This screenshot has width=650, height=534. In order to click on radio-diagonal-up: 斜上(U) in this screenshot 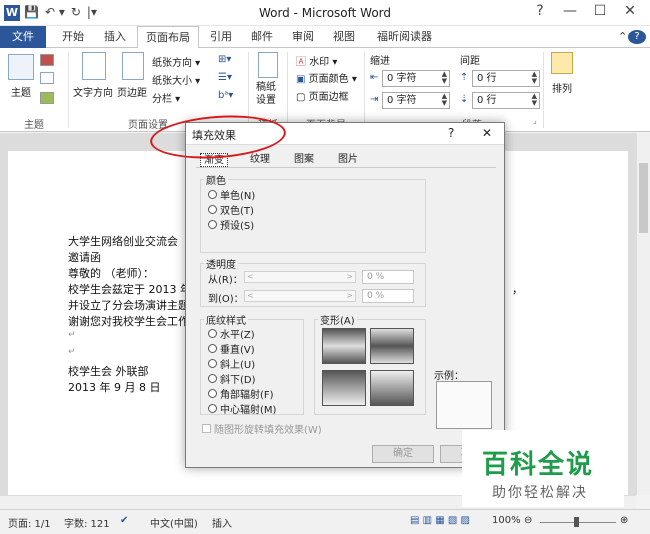, I will do `click(231, 363)`.